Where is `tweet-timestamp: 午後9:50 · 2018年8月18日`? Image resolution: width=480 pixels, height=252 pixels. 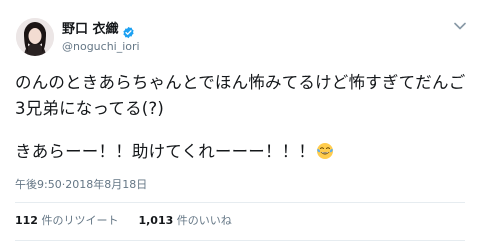 tweet-timestamp: 午後9:50 · 2018年8月18日 is located at coordinates (81, 185).